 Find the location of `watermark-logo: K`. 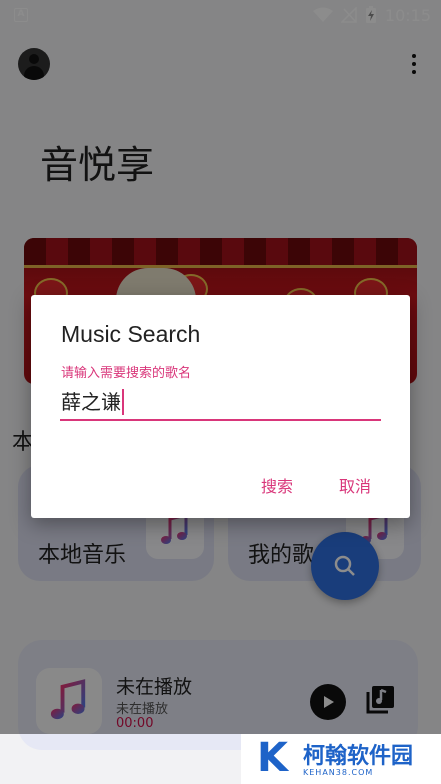

watermark-logo: K is located at coordinates (272, 758).